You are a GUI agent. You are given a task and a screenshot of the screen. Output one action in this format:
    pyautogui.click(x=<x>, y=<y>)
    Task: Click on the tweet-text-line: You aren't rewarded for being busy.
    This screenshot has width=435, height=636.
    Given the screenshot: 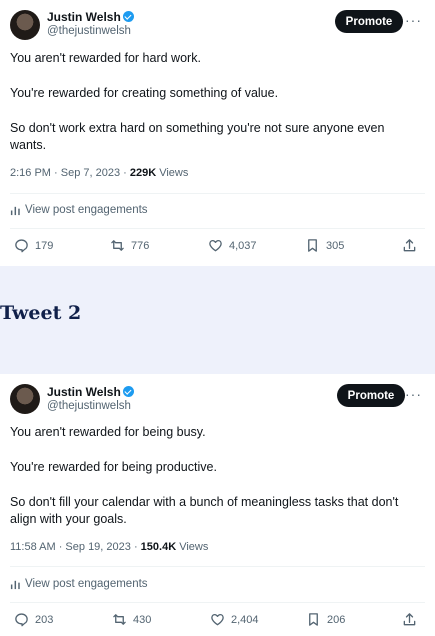 What is the action you would take?
    pyautogui.click(x=108, y=432)
    